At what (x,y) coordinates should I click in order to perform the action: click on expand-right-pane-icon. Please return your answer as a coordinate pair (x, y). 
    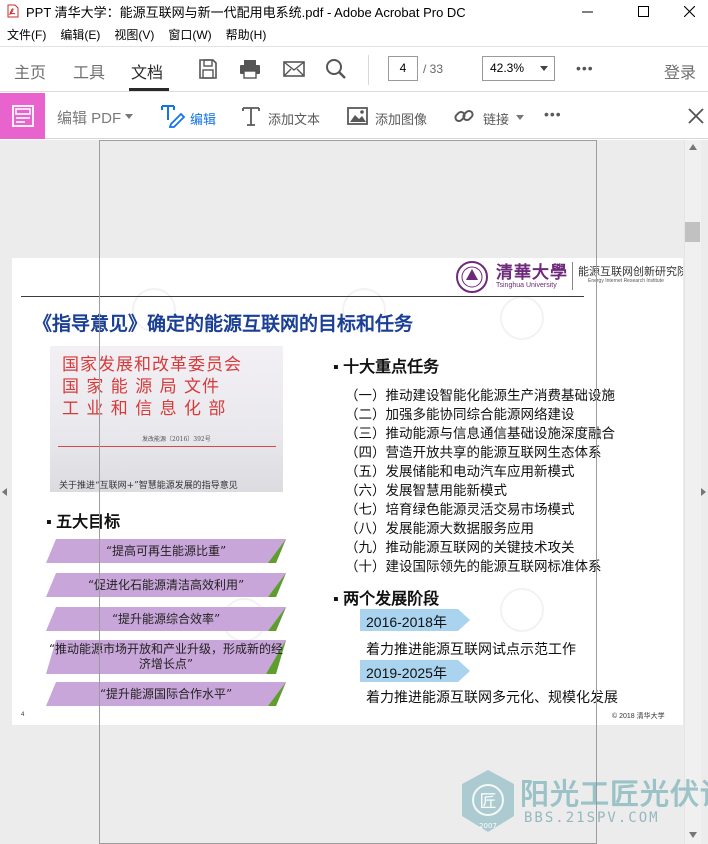
    Looking at the image, I should click on (703, 492).